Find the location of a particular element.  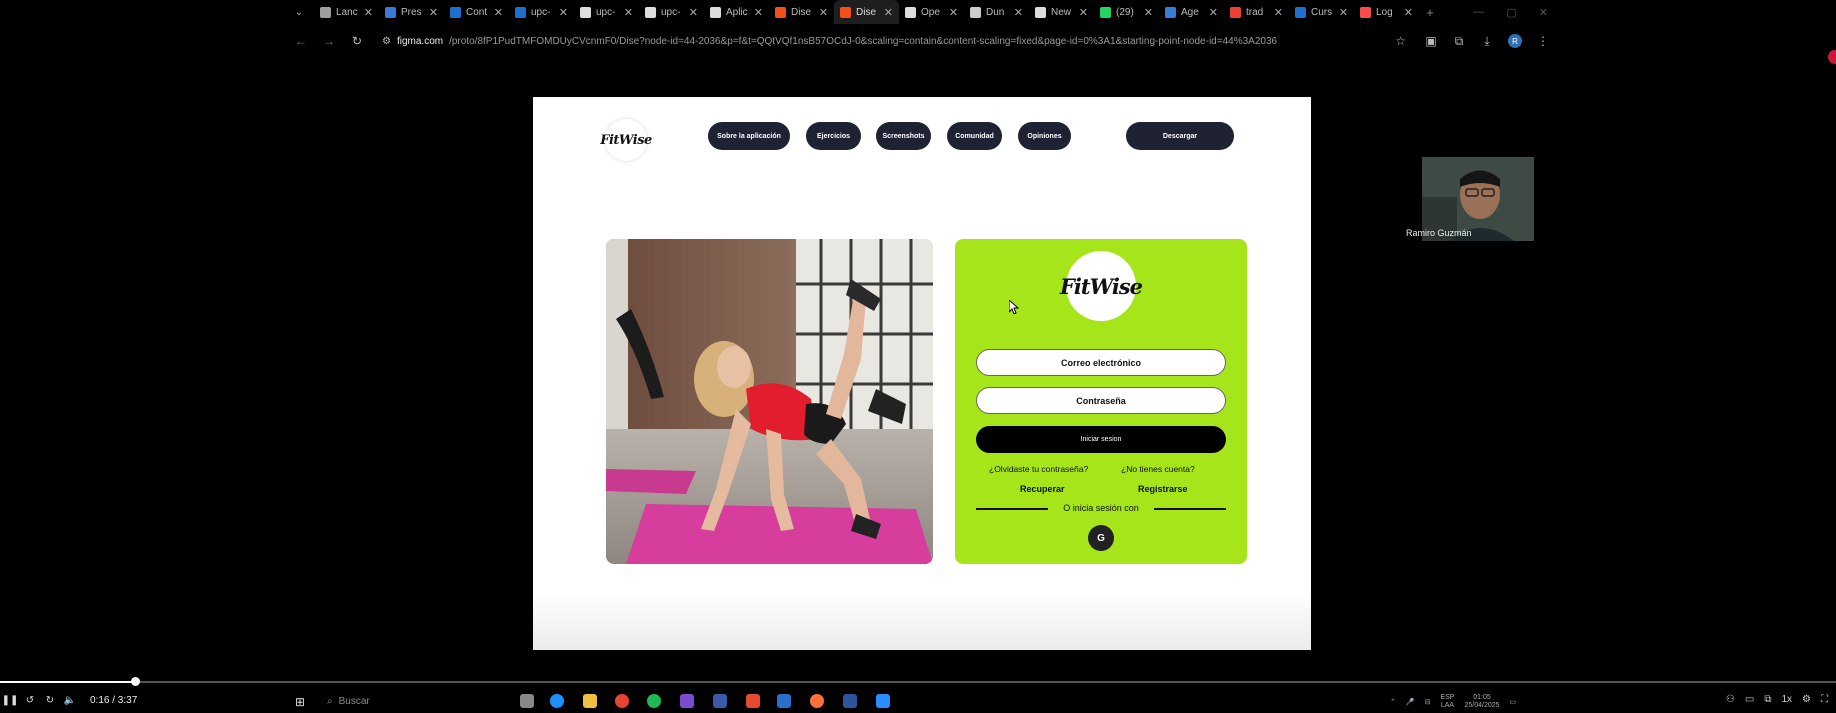

pip-icon: ⧉ is located at coordinates (1767, 699).